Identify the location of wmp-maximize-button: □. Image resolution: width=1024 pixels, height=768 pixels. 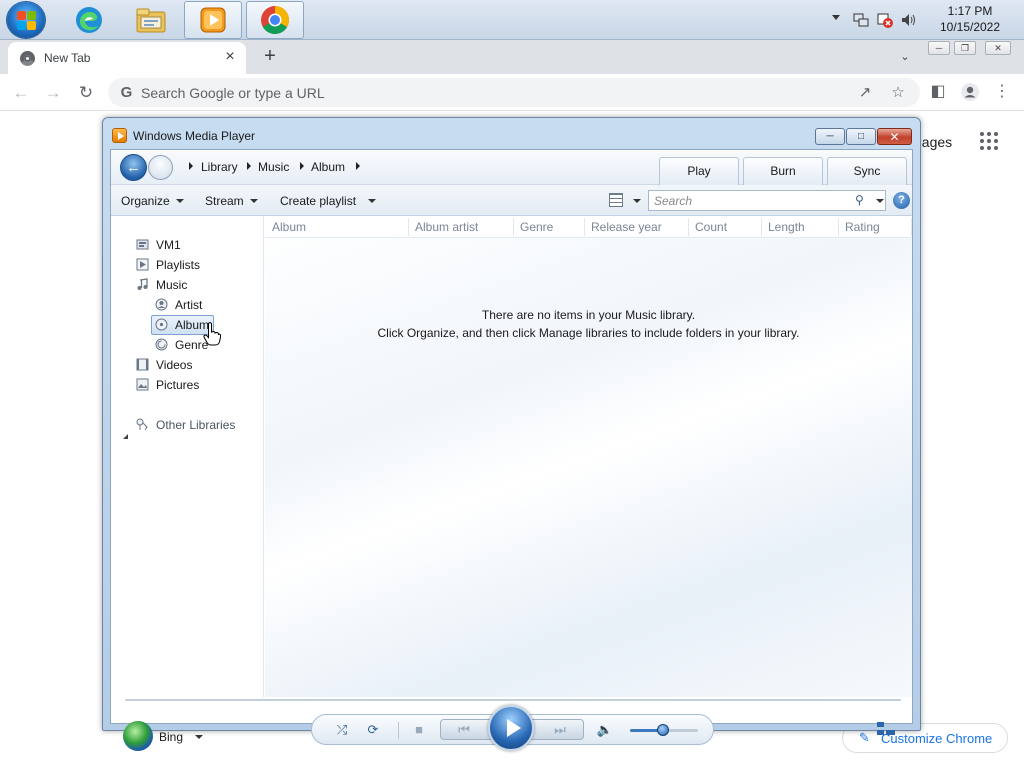
(861, 136).